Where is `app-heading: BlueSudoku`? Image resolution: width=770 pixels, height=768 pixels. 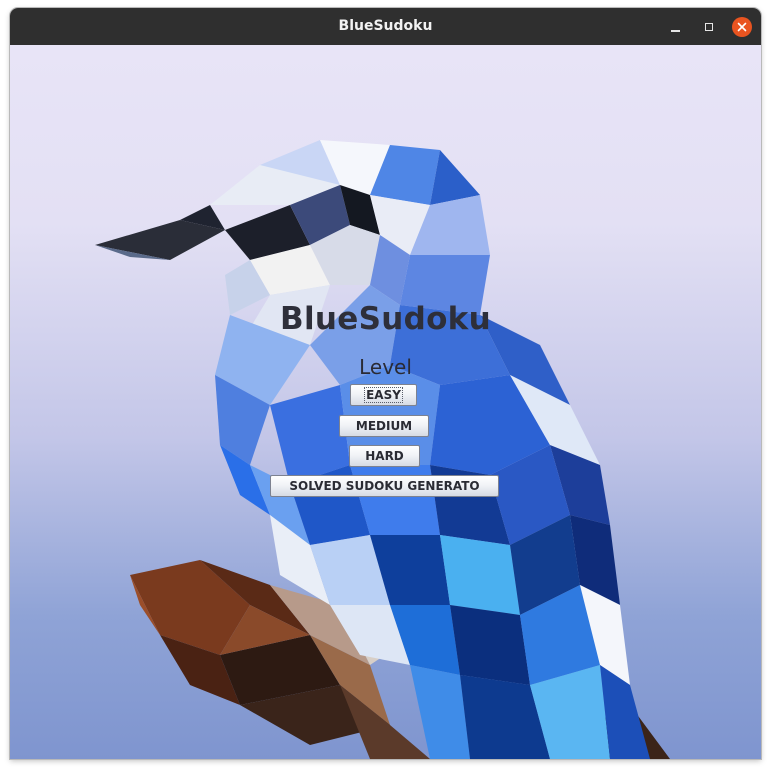 app-heading: BlueSudoku is located at coordinates (385, 319).